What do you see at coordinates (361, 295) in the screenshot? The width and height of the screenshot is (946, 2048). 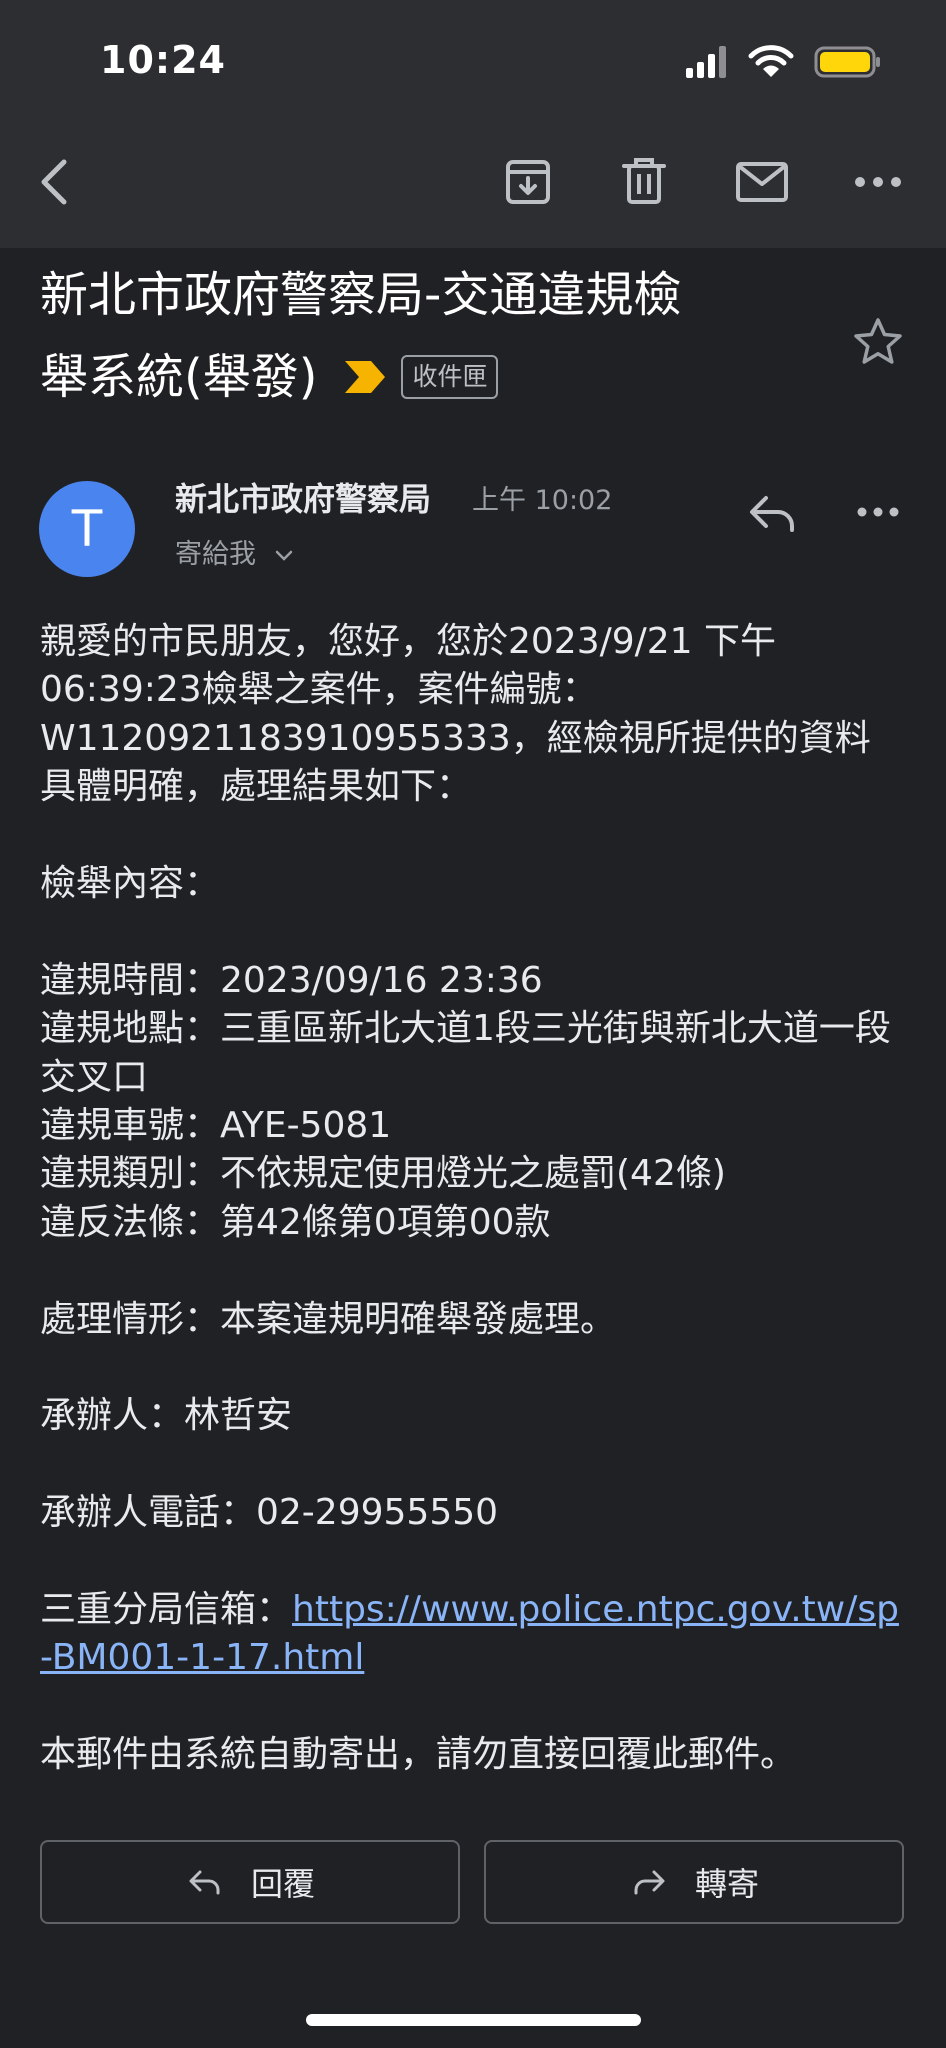 I see `subject-line-1: 新北市政府警察局-交通違規檢` at bounding box center [361, 295].